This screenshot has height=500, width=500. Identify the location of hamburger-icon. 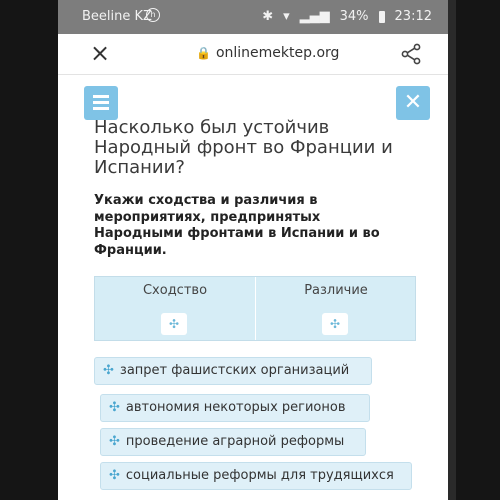
(101, 96).